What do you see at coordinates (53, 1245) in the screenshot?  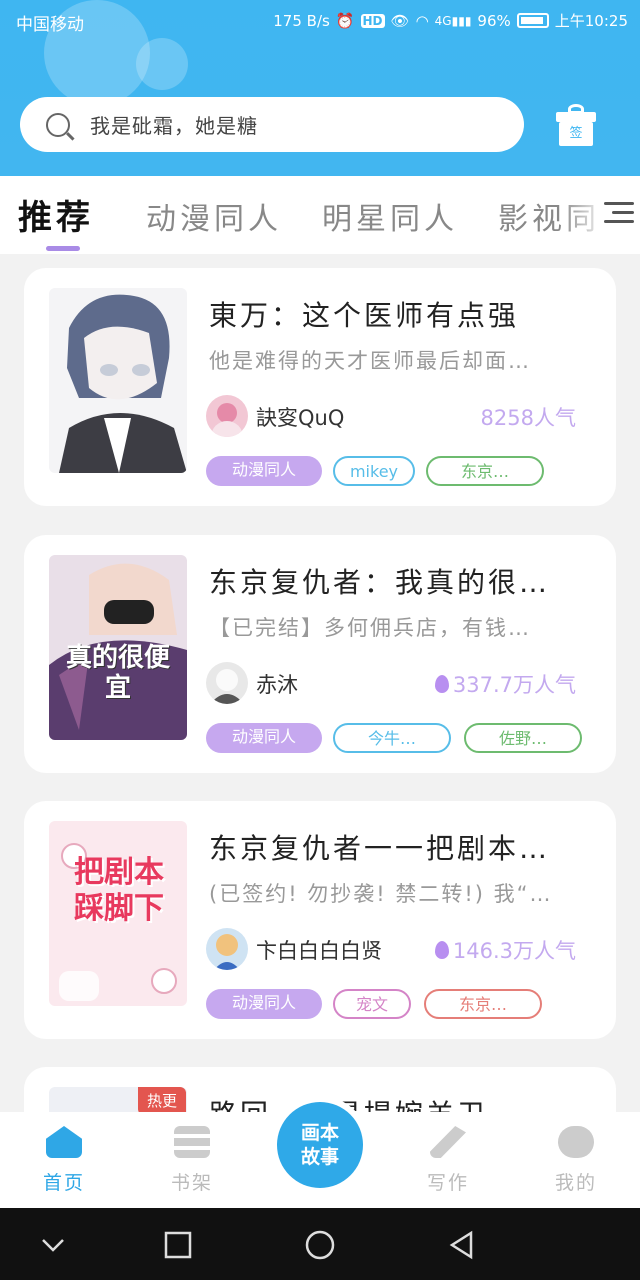 I see `collapse-icon` at bounding box center [53, 1245].